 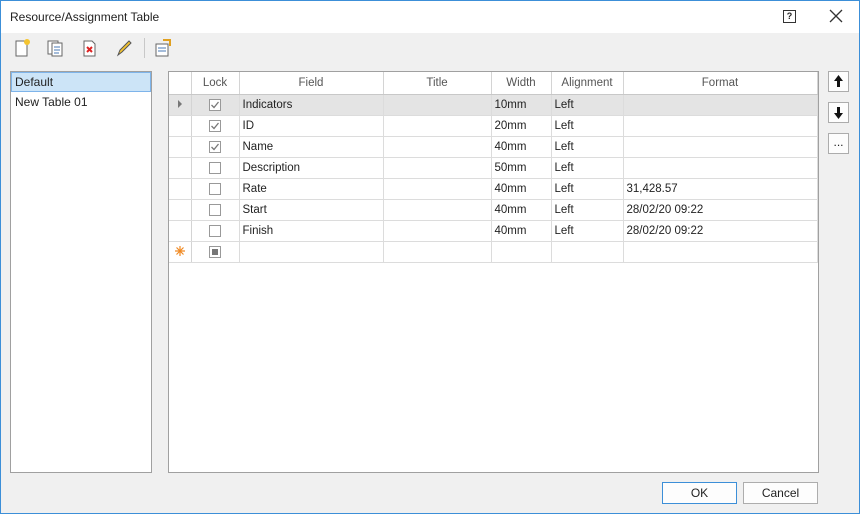 I want to click on table-row: Description 50mm Left, so click(x=493, y=168).